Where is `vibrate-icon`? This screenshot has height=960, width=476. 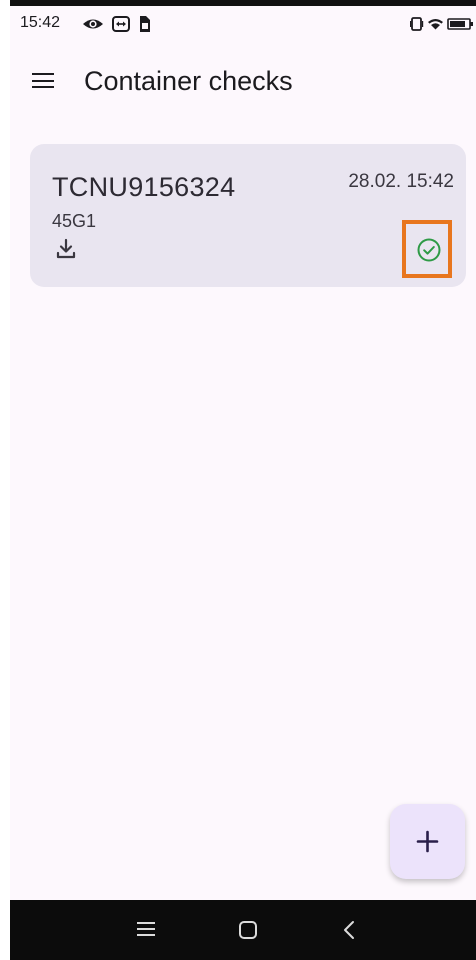
vibrate-icon is located at coordinates (417, 24).